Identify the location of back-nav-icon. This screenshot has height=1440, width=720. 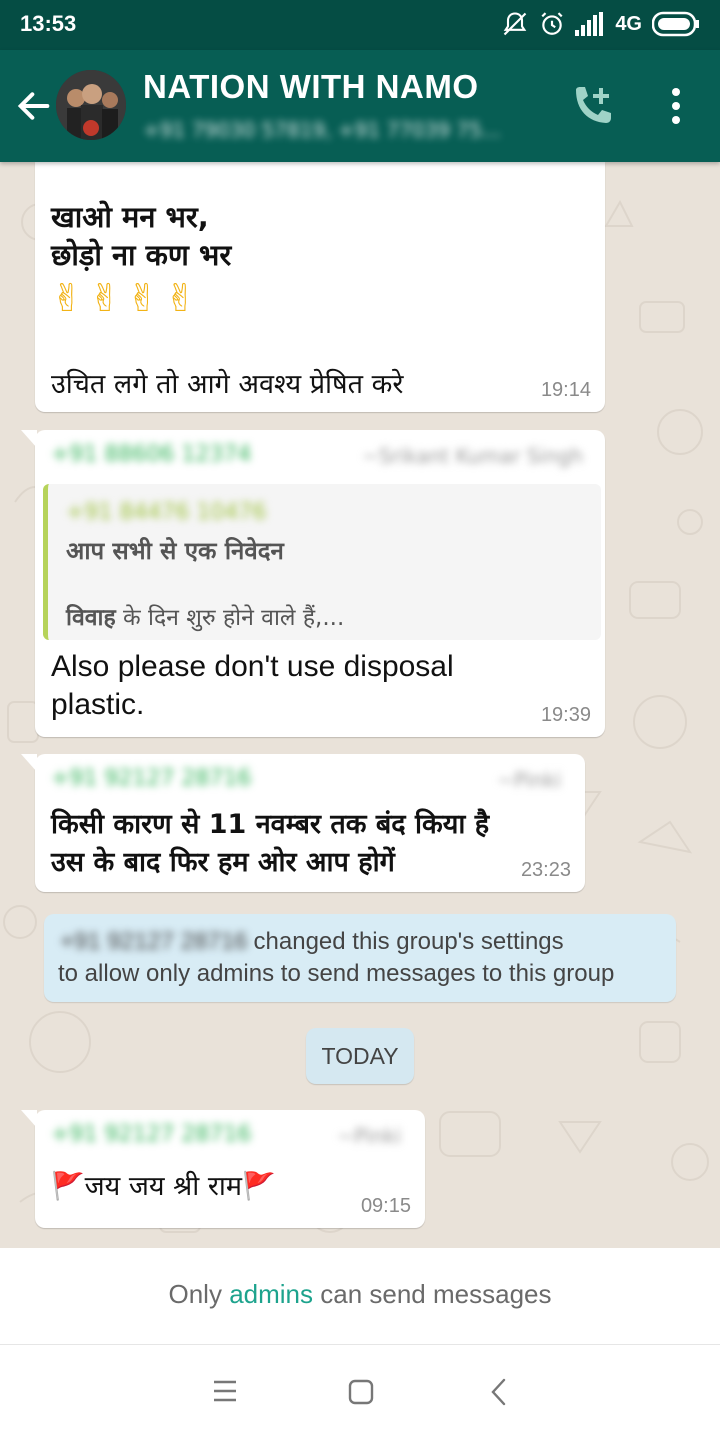
(499, 1392).